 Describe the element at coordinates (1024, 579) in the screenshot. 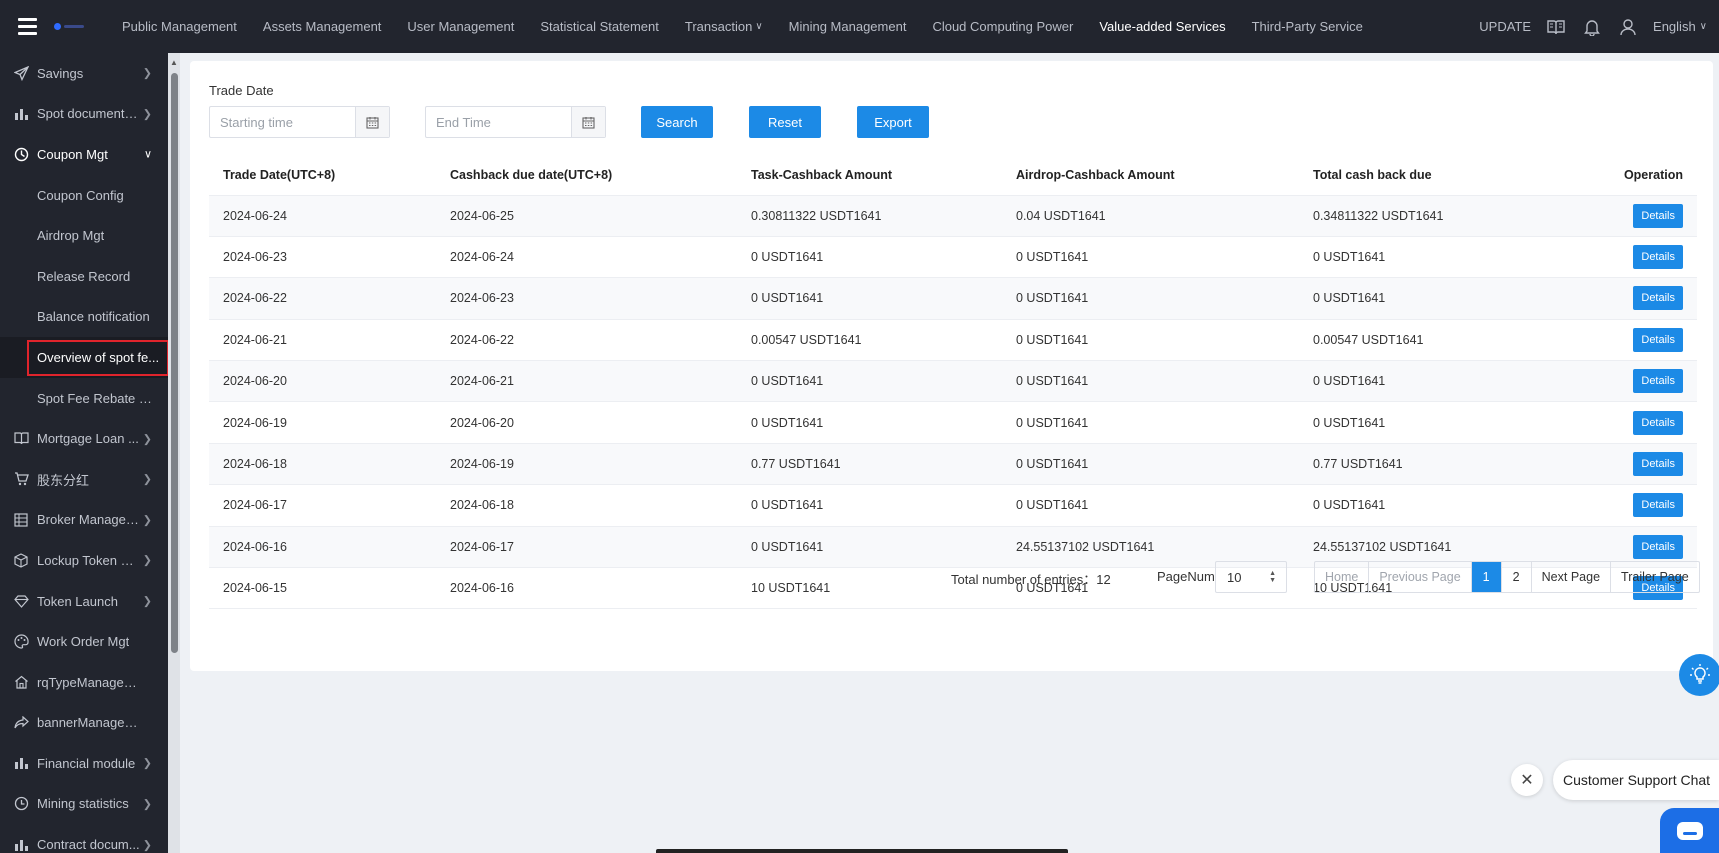

I see `total-entries-label: Total number of entries：` at that location.